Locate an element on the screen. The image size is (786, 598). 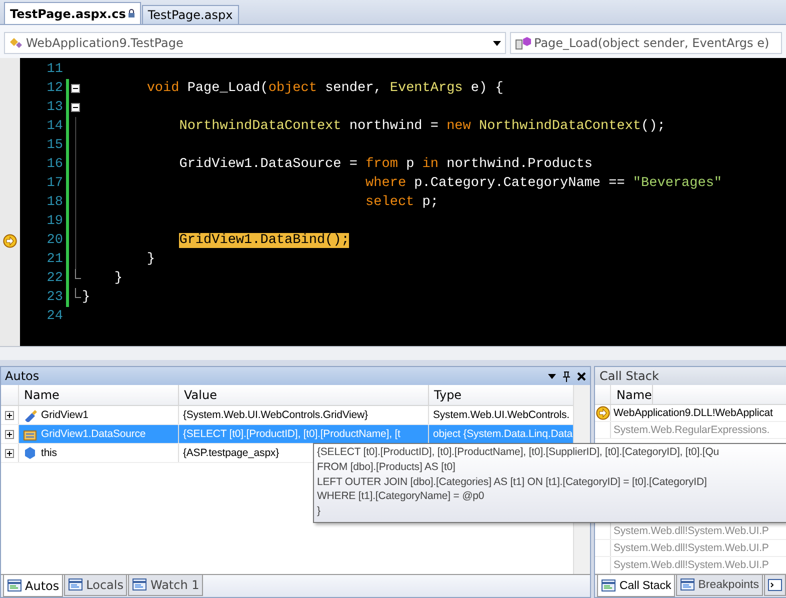
line-number: 19 is located at coordinates (55, 222).